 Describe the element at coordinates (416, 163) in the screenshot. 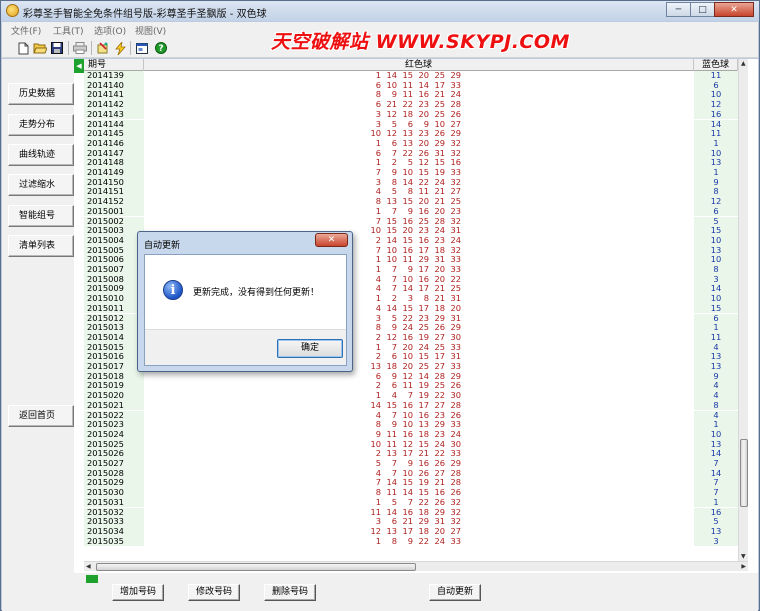

I see `table-row: 2014148 1 2 5 12 15 16 13` at that location.